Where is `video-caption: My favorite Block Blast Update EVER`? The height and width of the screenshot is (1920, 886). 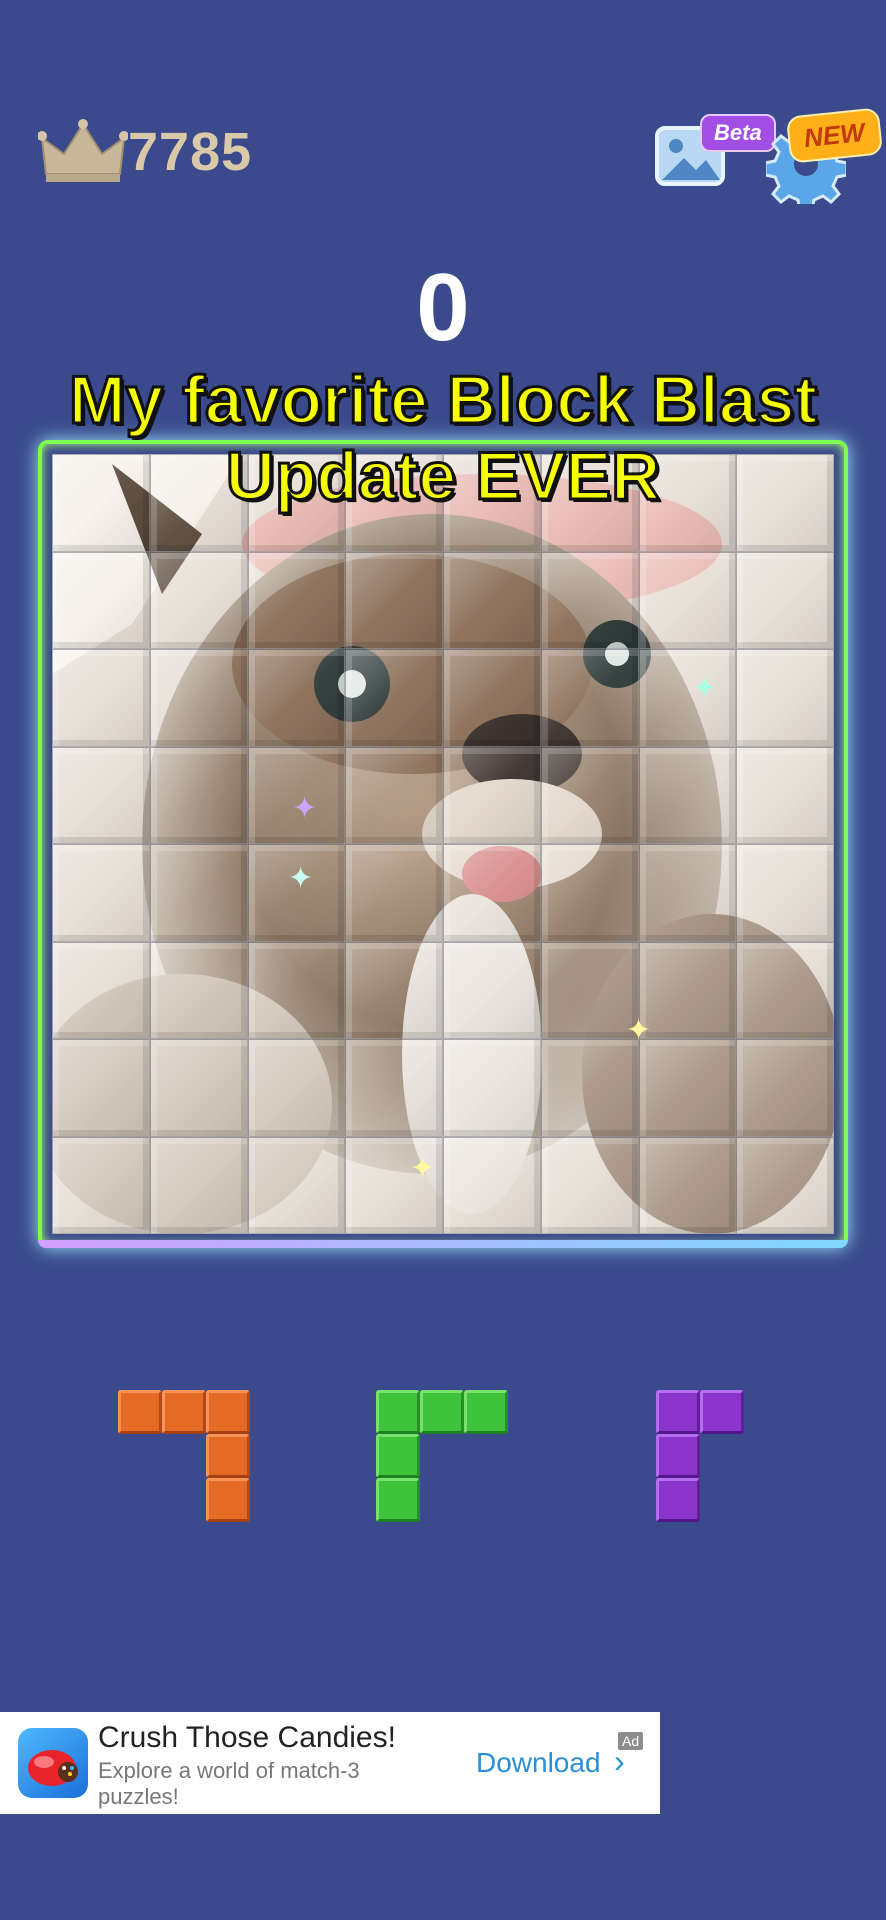 video-caption: My favorite Block Blast Update EVER is located at coordinates (443, 438).